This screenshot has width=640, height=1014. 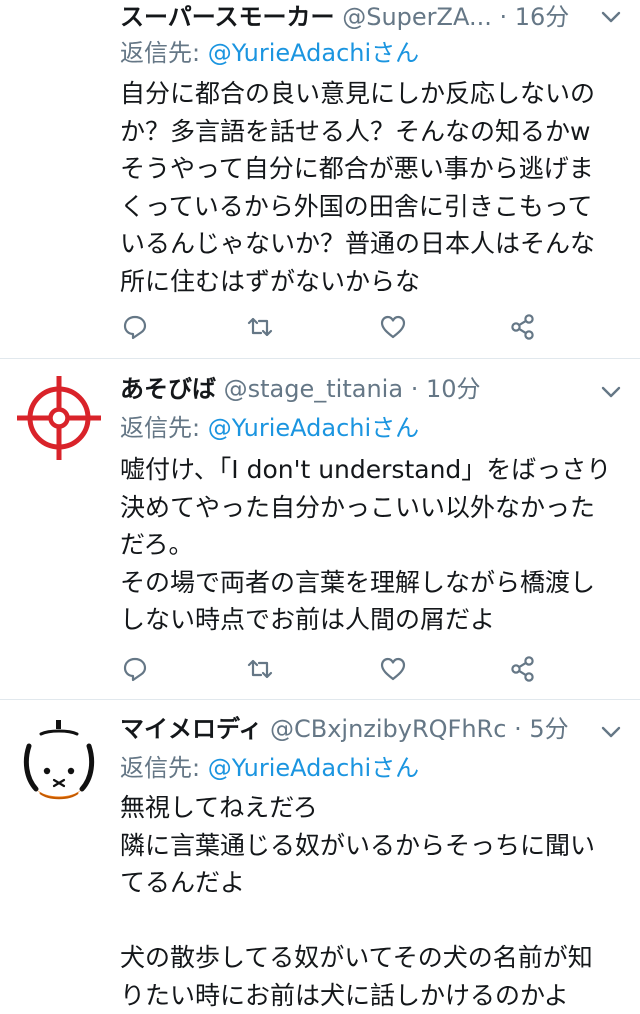 What do you see at coordinates (542, 17) in the screenshot?
I see `timestamp: 16分` at bounding box center [542, 17].